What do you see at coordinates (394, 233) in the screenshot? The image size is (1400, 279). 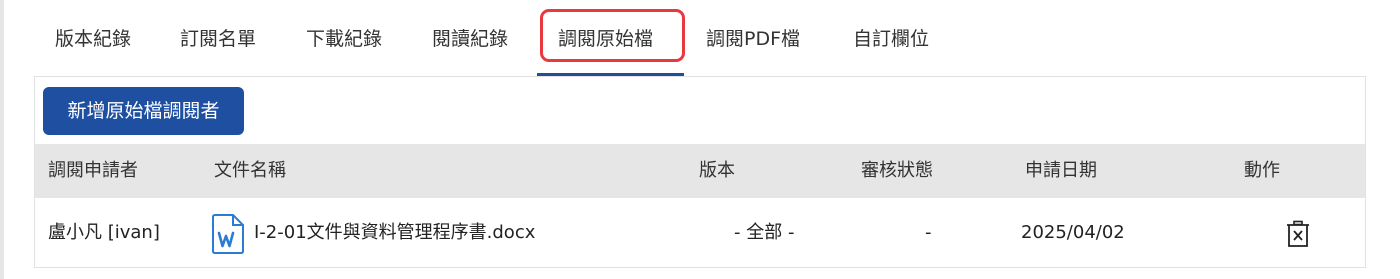 I see `cell-file-name: I-2-01文件與資料管理程序書.docx` at bounding box center [394, 233].